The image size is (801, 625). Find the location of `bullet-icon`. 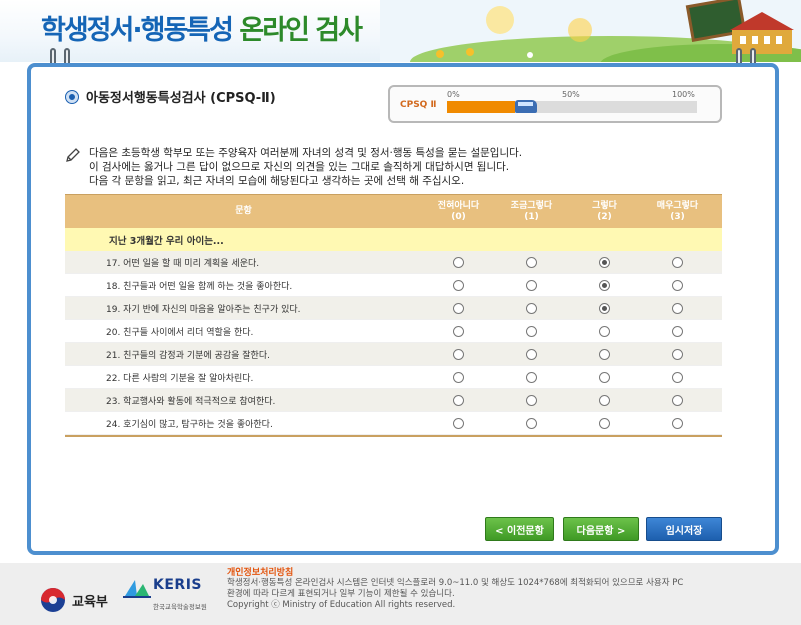

bullet-icon is located at coordinates (72, 96).